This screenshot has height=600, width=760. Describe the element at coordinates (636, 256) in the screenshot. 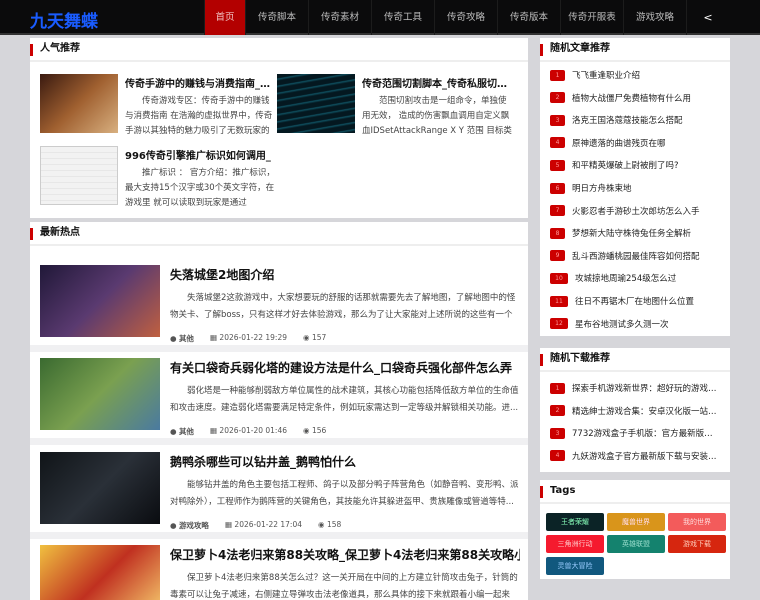

I see `article-link: 乱斗西游蟠桃园最佳阵容如何搭配` at that location.